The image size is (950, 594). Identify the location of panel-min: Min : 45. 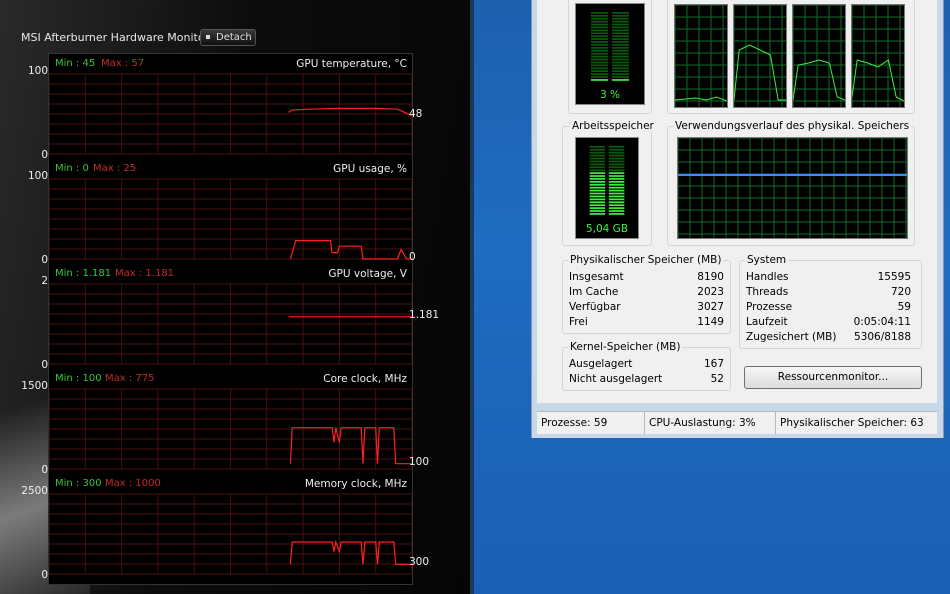
(75, 63).